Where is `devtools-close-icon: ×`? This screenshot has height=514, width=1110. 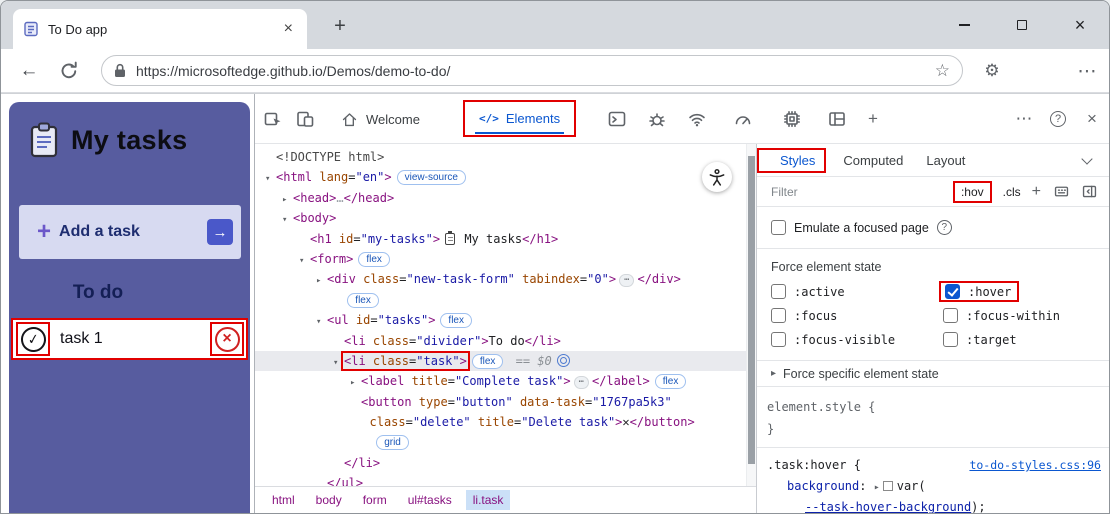 devtools-close-icon: × is located at coordinates (1092, 119).